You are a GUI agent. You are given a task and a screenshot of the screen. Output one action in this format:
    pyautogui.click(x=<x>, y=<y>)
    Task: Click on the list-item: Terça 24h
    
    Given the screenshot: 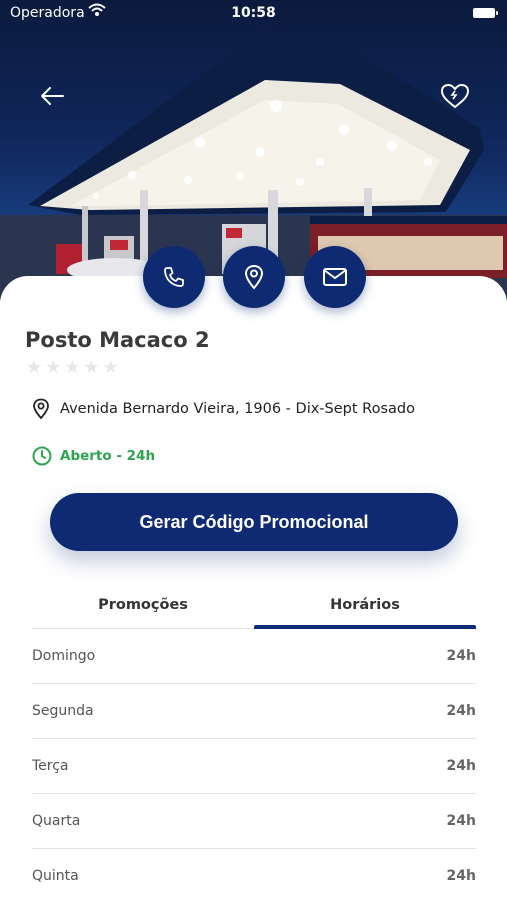 What is the action you would take?
    pyautogui.click(x=254, y=766)
    